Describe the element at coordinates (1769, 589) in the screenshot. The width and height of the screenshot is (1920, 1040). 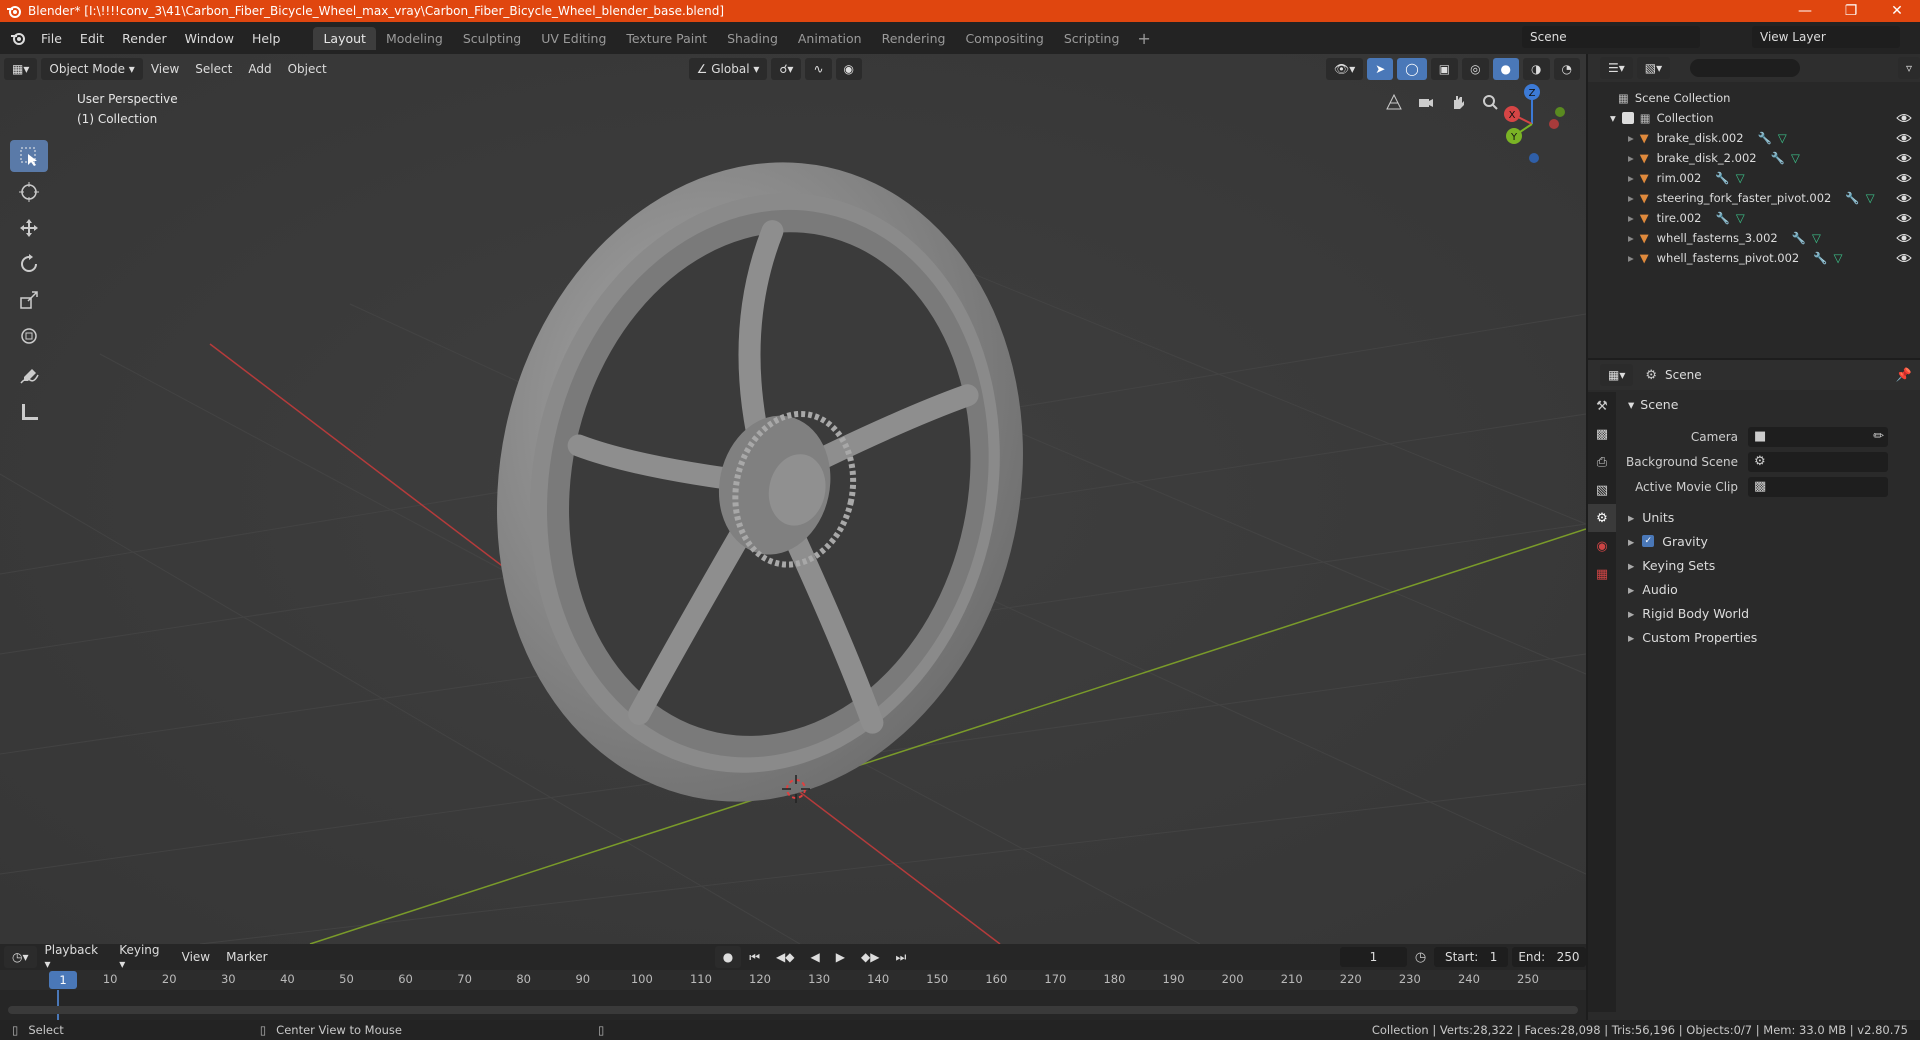
I see `properties-subsection: ▸ Audio` at that location.